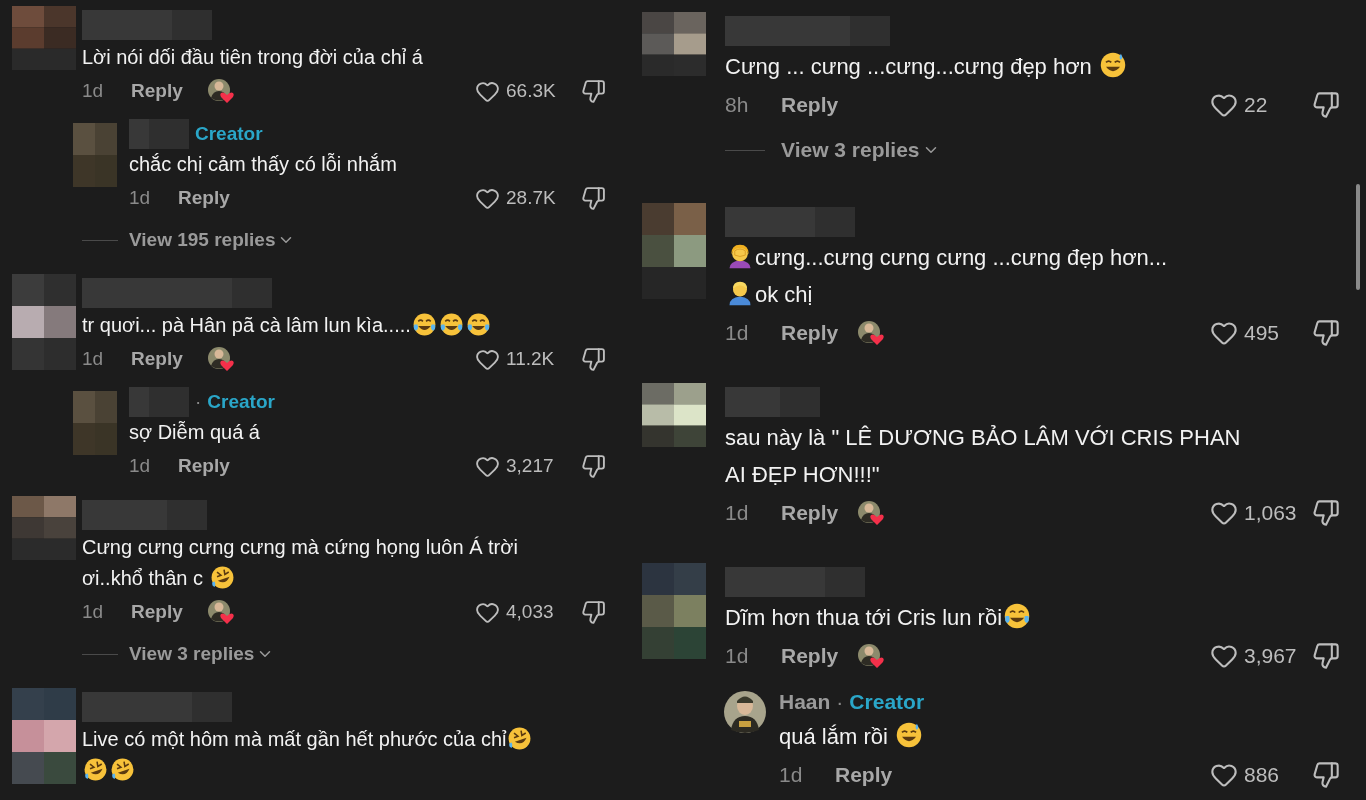  I want to click on like-button: 28.7K, so click(528, 198).